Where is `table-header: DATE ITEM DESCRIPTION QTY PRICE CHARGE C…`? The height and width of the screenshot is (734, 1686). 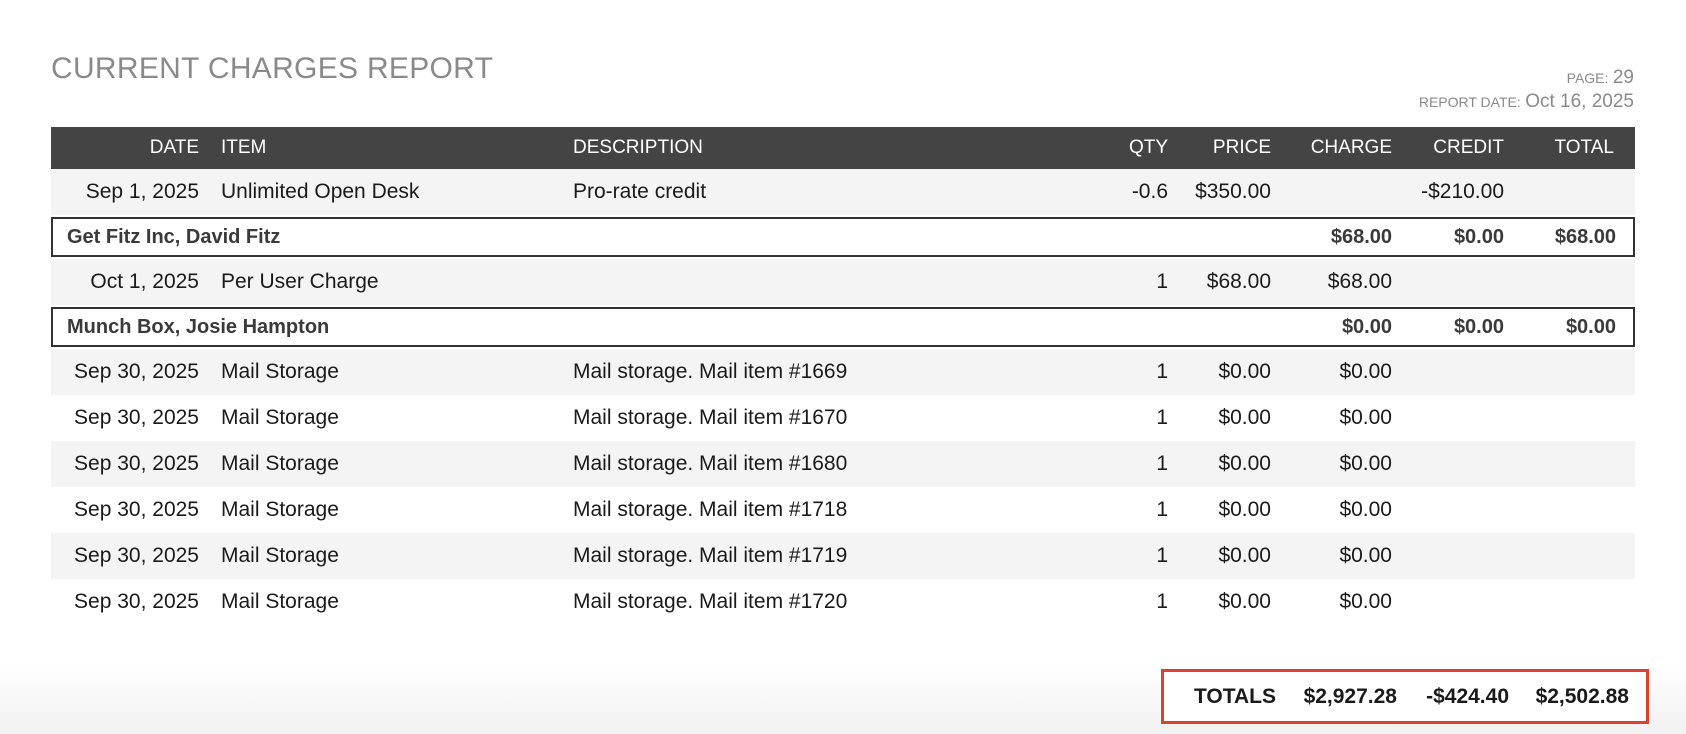 table-header: DATE ITEM DESCRIPTION QTY PRICE CHARGE C… is located at coordinates (843, 148).